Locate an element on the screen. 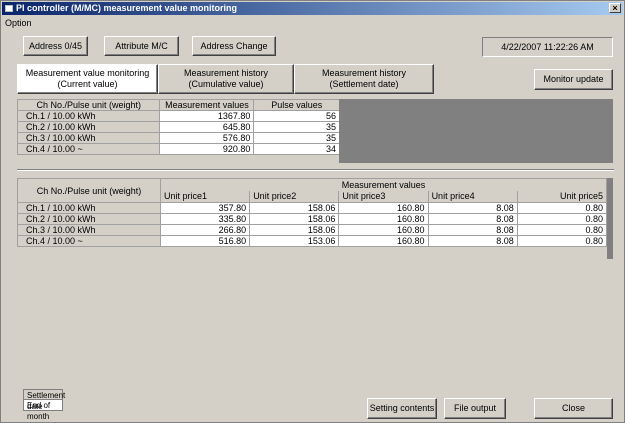 Image resolution: width=625 pixels, height=423 pixels. datetime-display: 4/22/2007 11:22:26 AM is located at coordinates (547, 47).